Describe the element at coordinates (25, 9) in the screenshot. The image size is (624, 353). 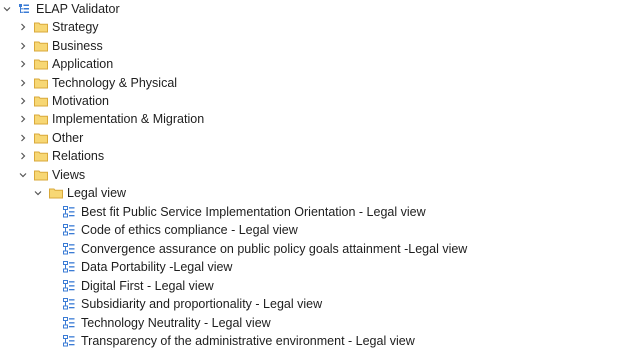
I see `model-icon` at that location.